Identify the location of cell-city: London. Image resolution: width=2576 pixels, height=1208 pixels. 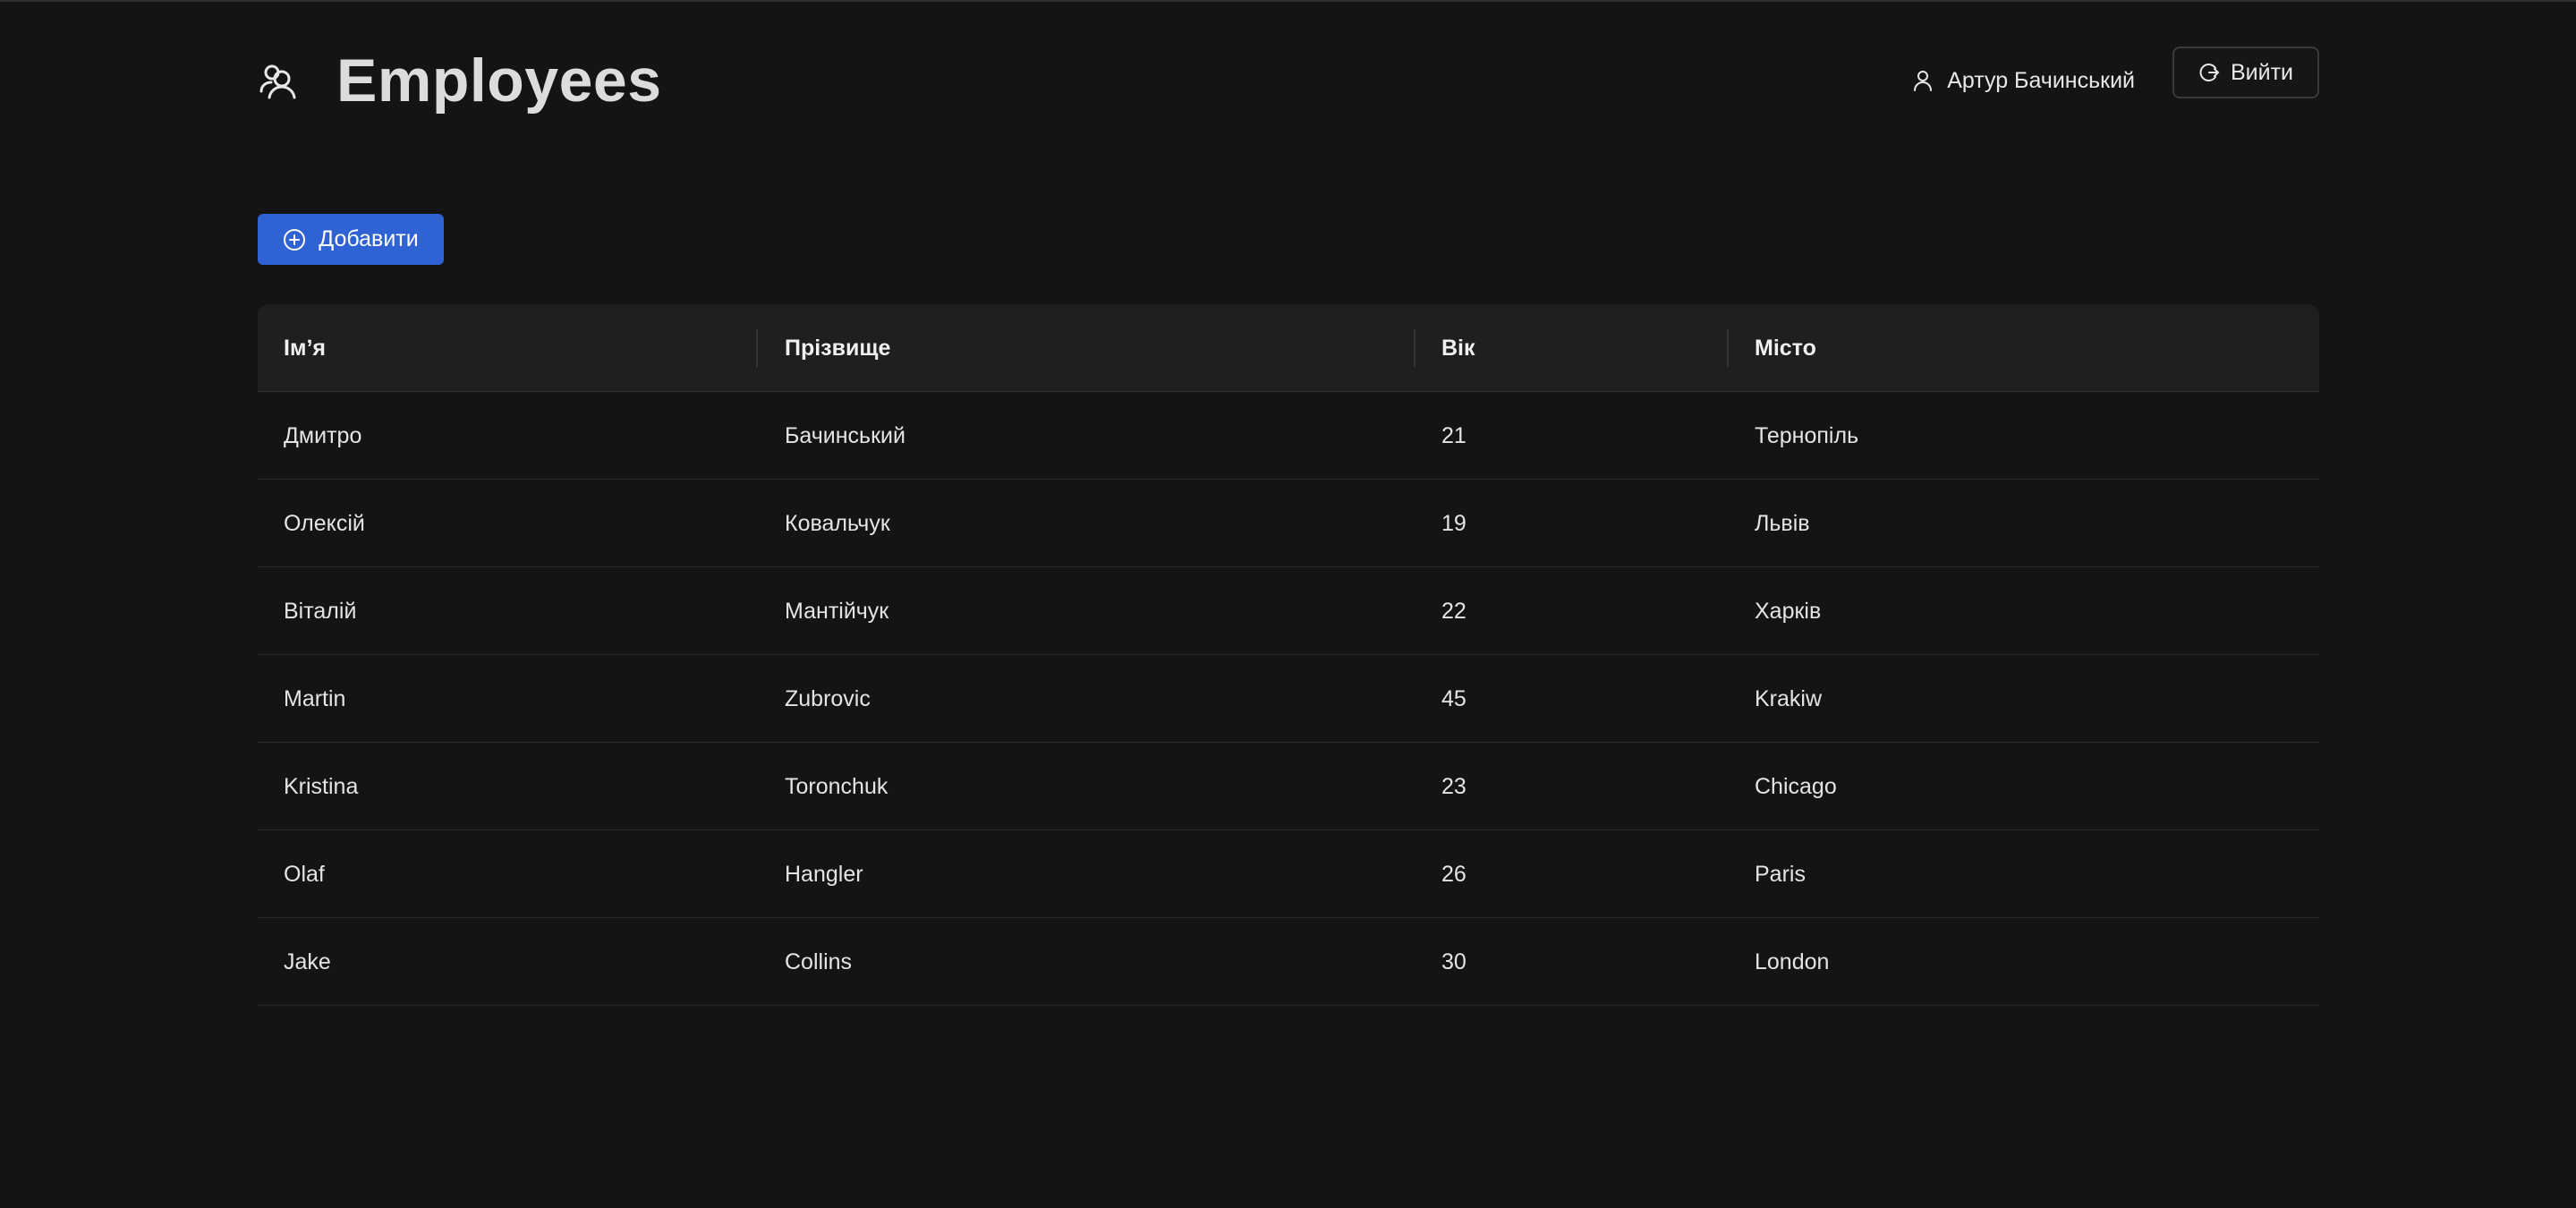
(1792, 961).